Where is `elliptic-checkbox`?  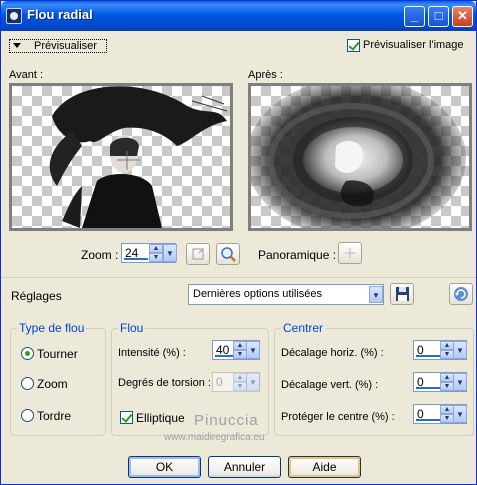 elliptic-checkbox is located at coordinates (126, 417).